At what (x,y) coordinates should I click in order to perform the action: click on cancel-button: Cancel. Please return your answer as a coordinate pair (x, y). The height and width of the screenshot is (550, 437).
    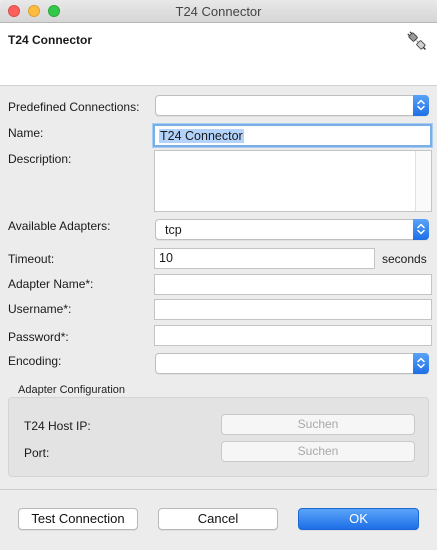
    Looking at the image, I should click on (218, 519).